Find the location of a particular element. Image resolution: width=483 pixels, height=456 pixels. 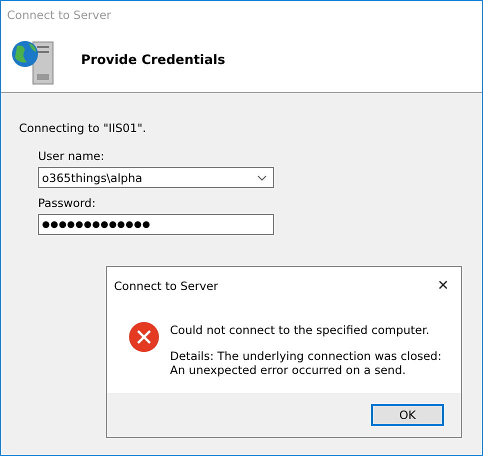

user-name-combobox: o365things\alpha is located at coordinates (156, 177).